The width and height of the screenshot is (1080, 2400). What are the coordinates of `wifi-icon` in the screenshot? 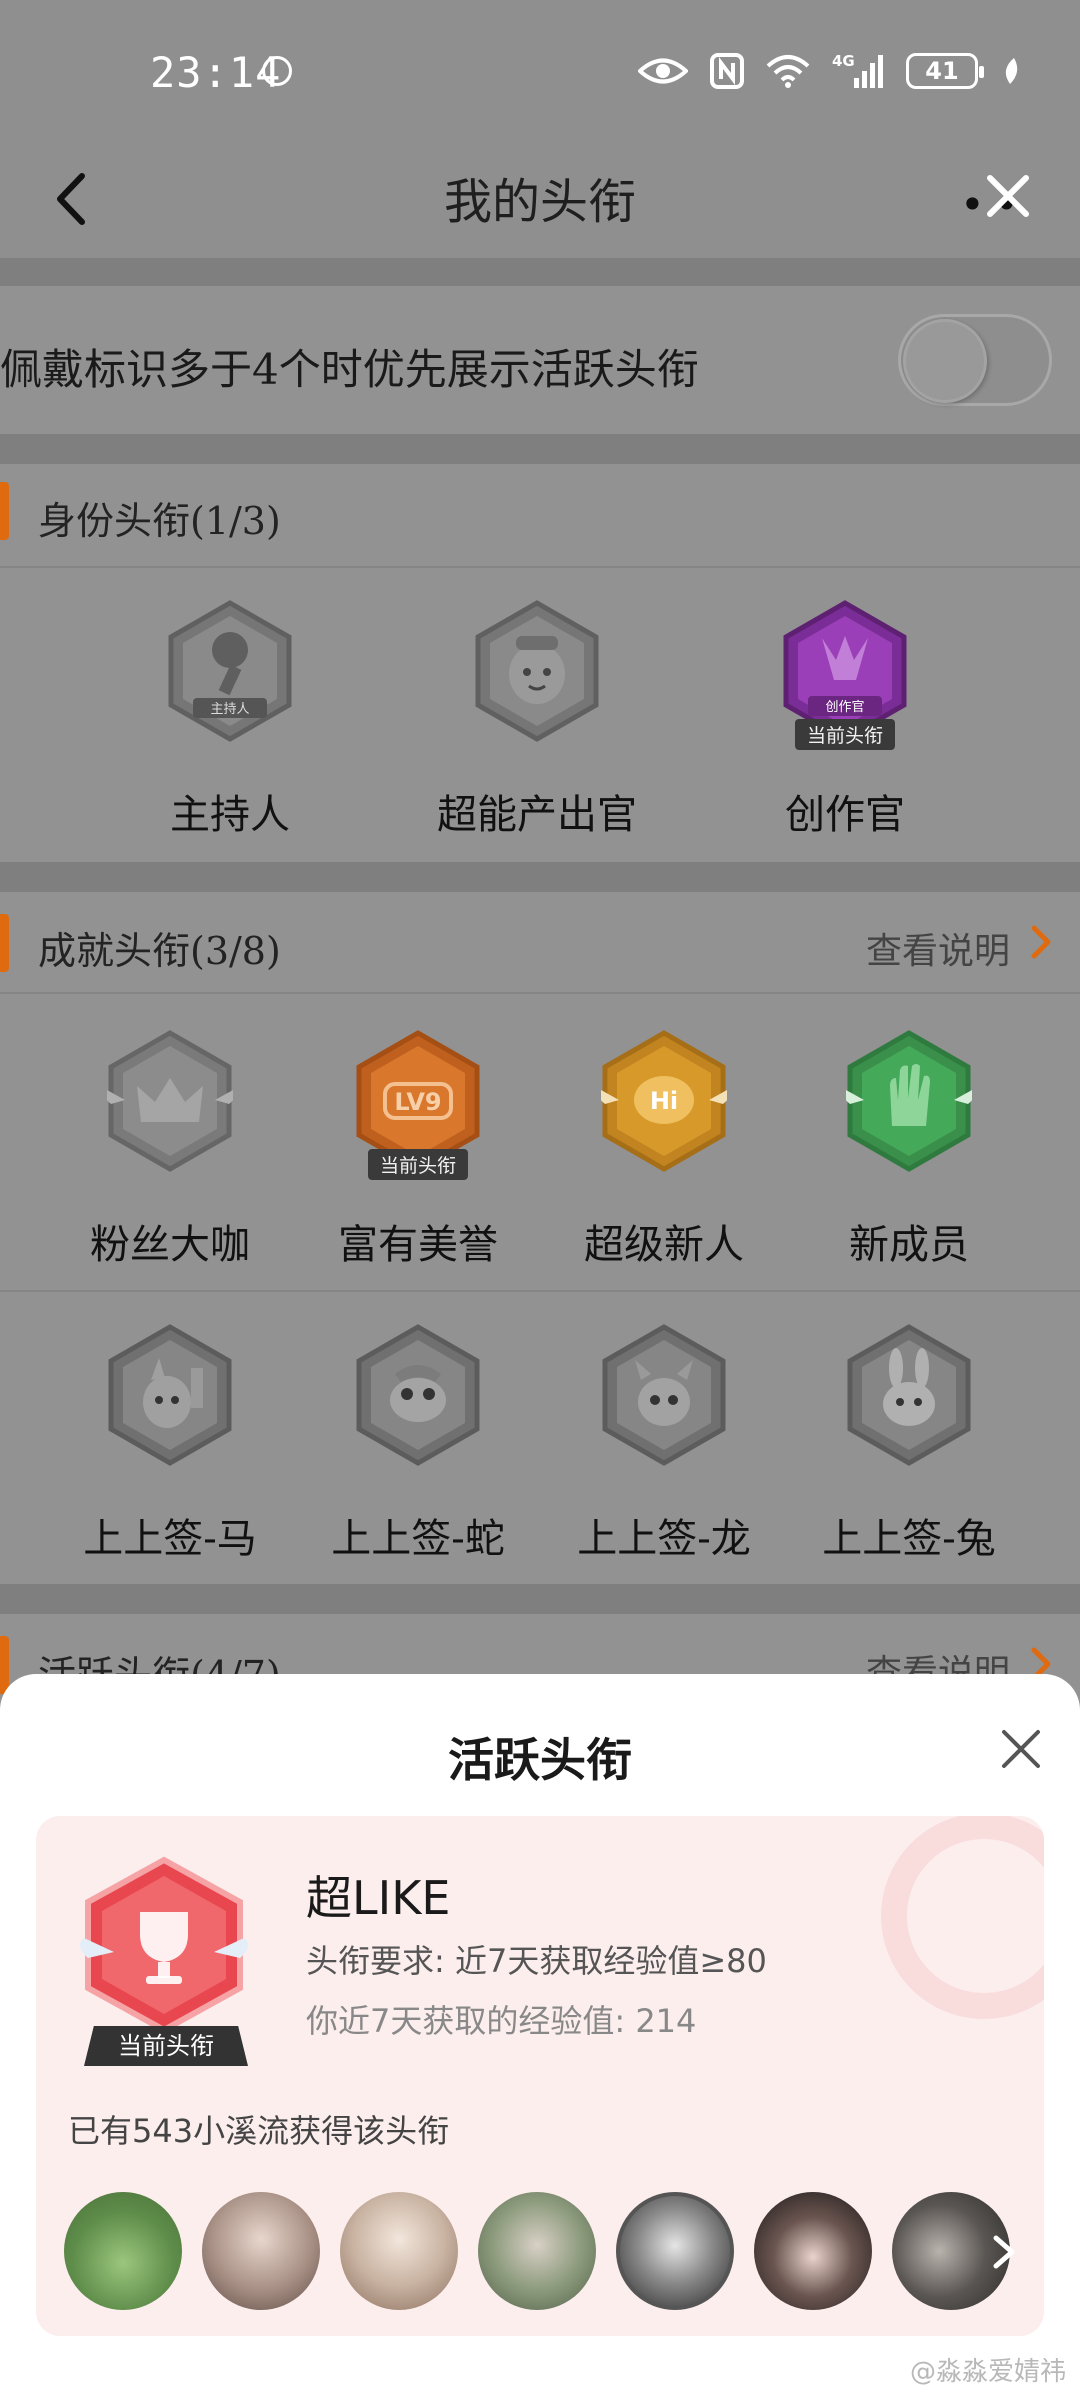 It's located at (788, 71).